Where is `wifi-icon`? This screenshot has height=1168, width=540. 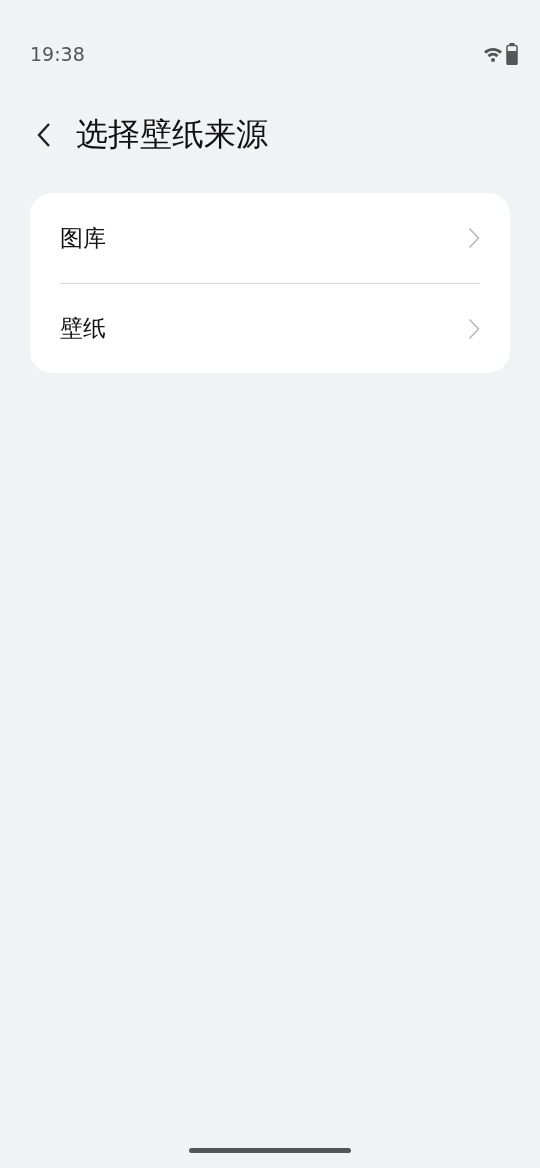 wifi-icon is located at coordinates (493, 54).